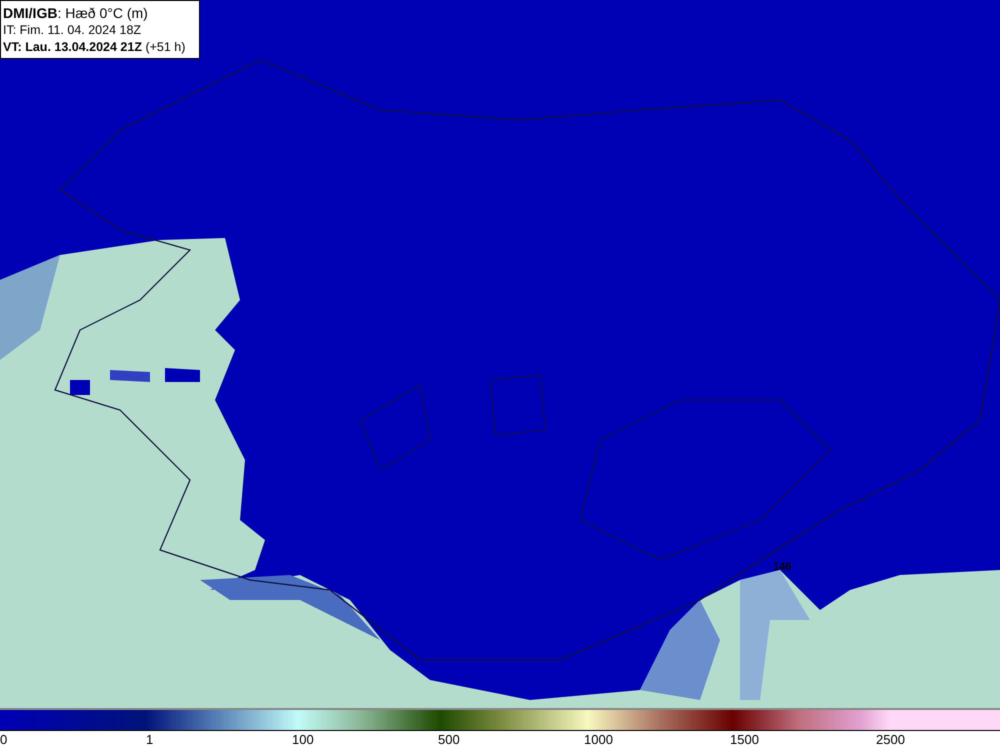 This screenshot has height=750, width=1000. What do you see at coordinates (94, 47) in the screenshot?
I see `info-text: VT: Lau. 13.04.2024 21Z (+51 h)` at bounding box center [94, 47].